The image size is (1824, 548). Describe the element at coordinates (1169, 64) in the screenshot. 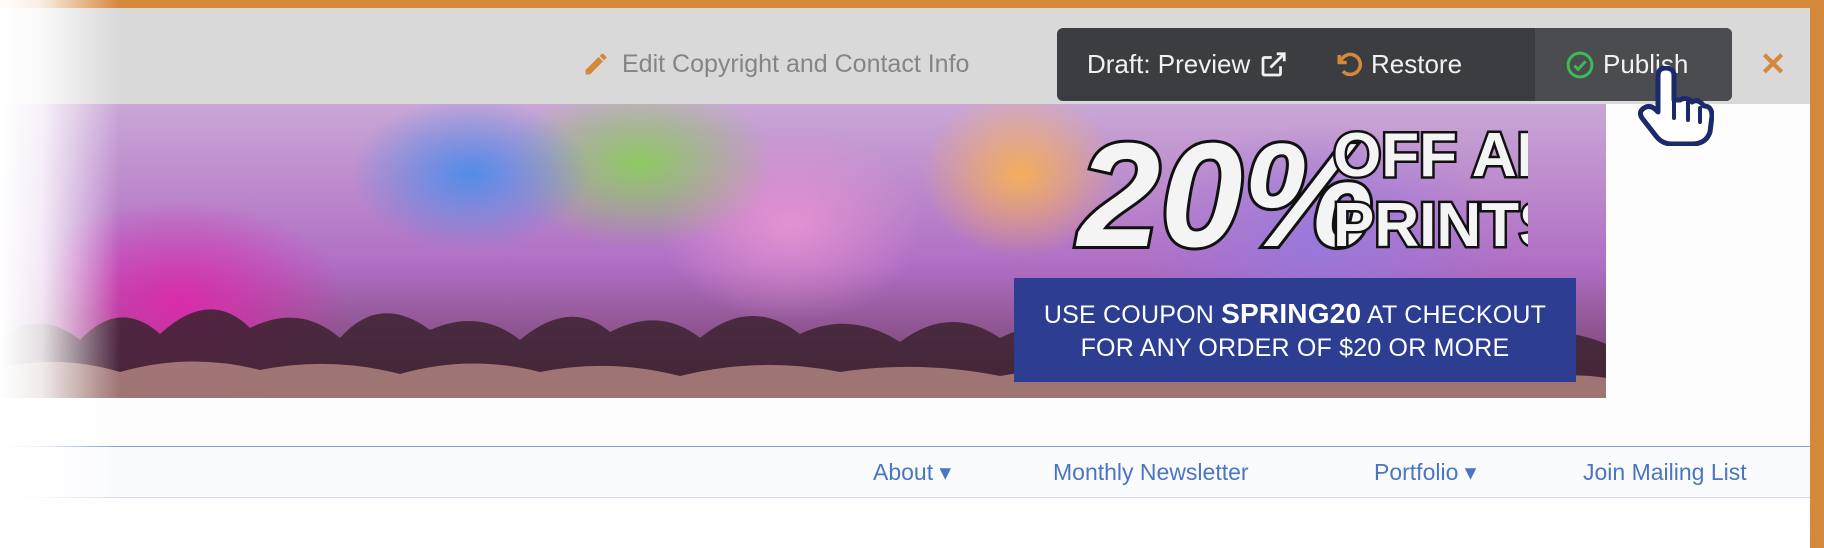

I see `draft-preview-label: Draft: Preview` at that location.